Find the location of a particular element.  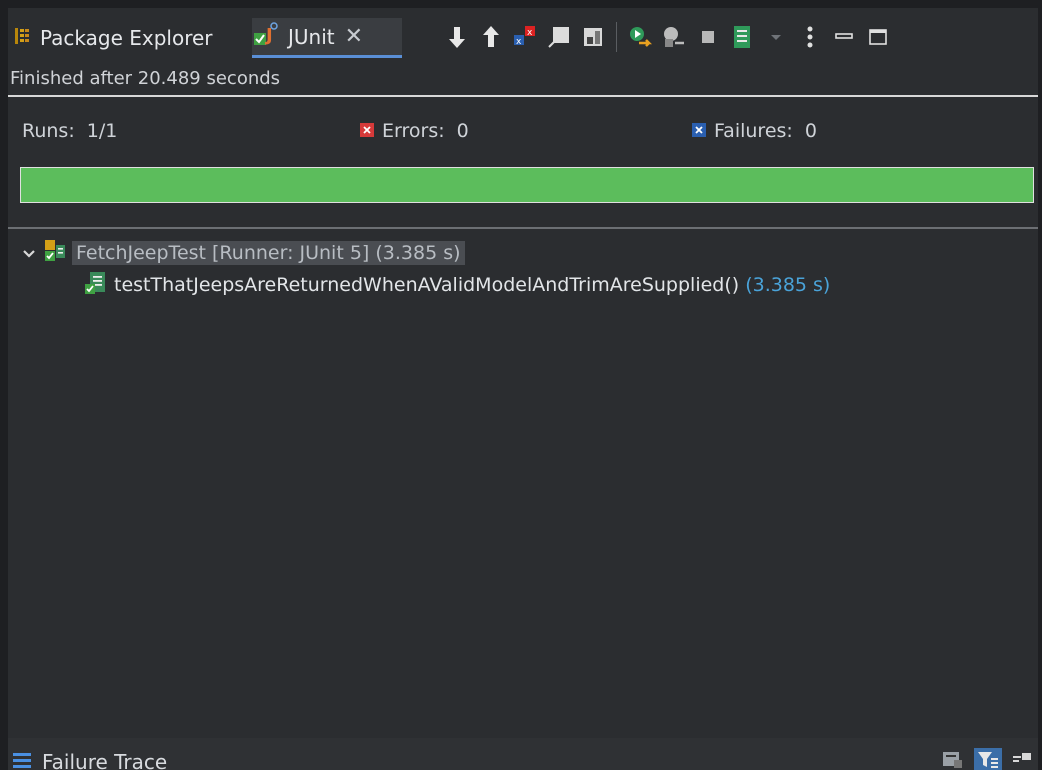

runs-counter: Runs: 1/1 is located at coordinates (69, 131).